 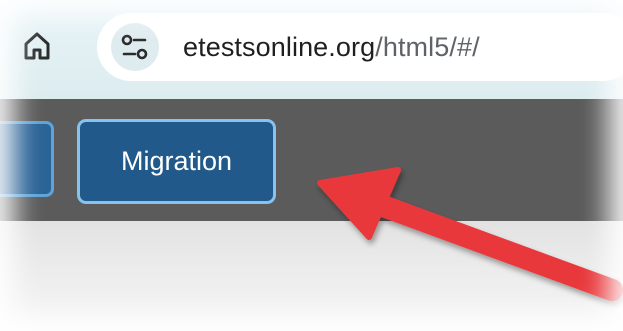 What do you see at coordinates (176, 161) in the screenshot?
I see `migration-button: Migration` at bounding box center [176, 161].